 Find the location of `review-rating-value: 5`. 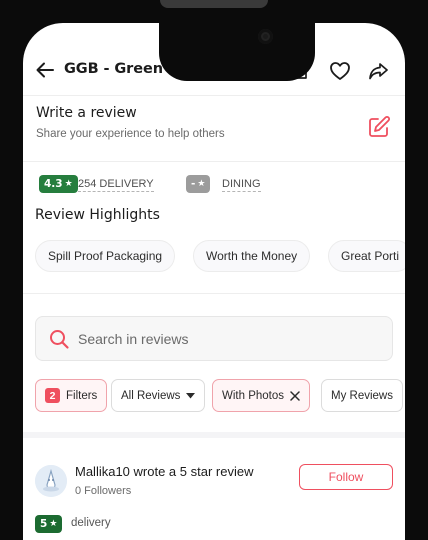

review-rating-value: 5 is located at coordinates (44, 524).